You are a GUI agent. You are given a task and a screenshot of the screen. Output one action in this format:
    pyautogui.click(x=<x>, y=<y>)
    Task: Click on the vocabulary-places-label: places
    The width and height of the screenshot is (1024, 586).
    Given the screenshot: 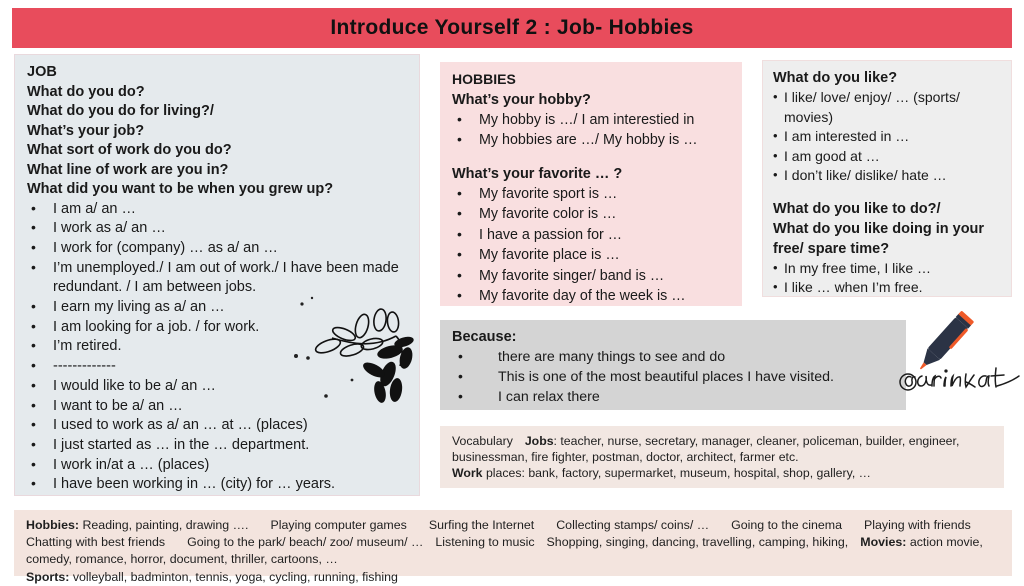 What is the action you would take?
    pyautogui.click(x=502, y=473)
    